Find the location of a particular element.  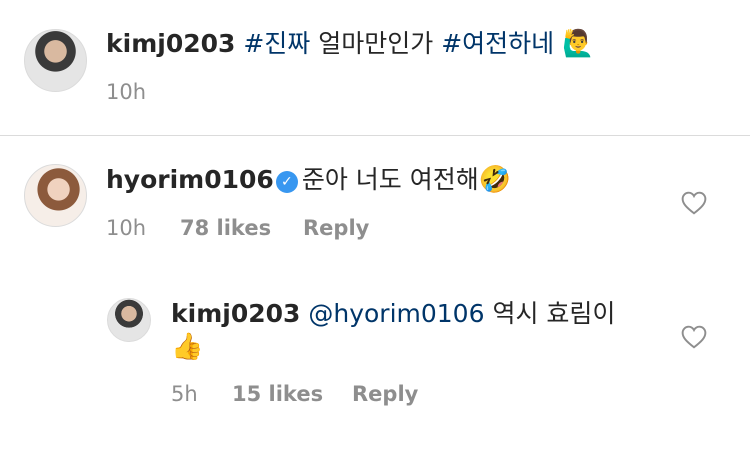

reply-reply-button: Reply is located at coordinates (385, 394).